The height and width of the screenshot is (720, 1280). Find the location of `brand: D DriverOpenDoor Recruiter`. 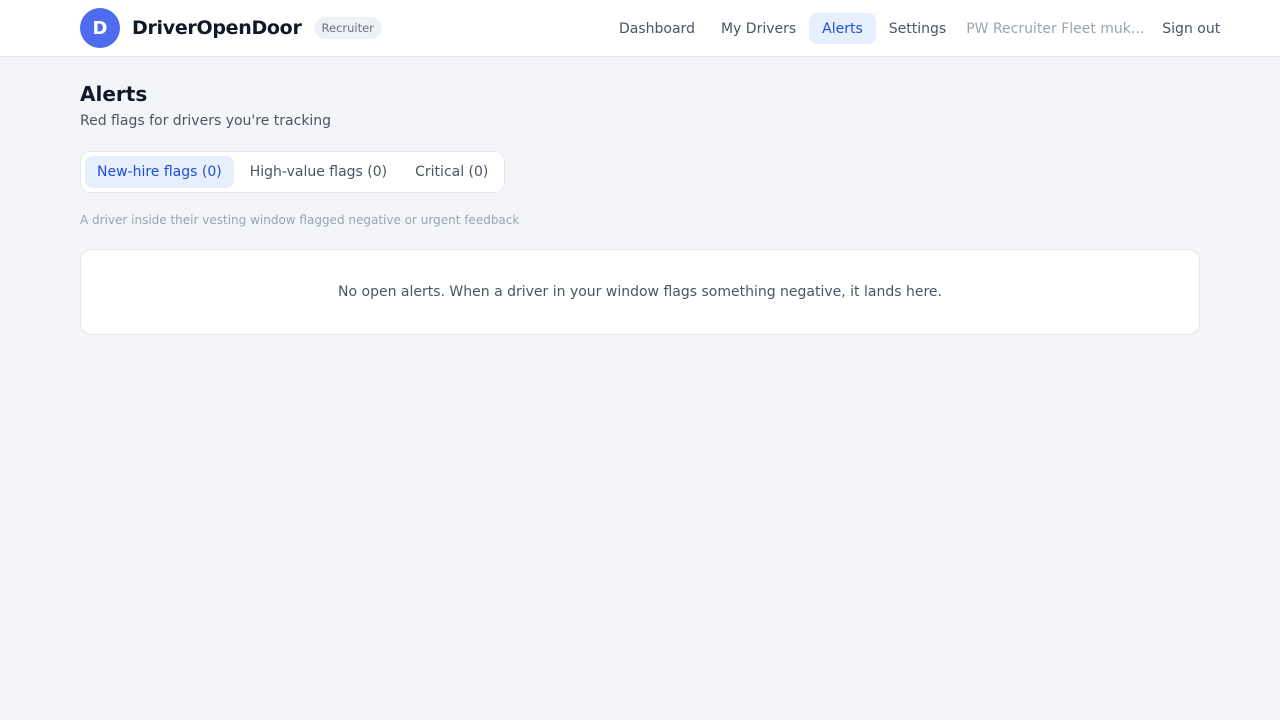

brand: D DriverOpenDoor Recruiter is located at coordinates (231, 28).